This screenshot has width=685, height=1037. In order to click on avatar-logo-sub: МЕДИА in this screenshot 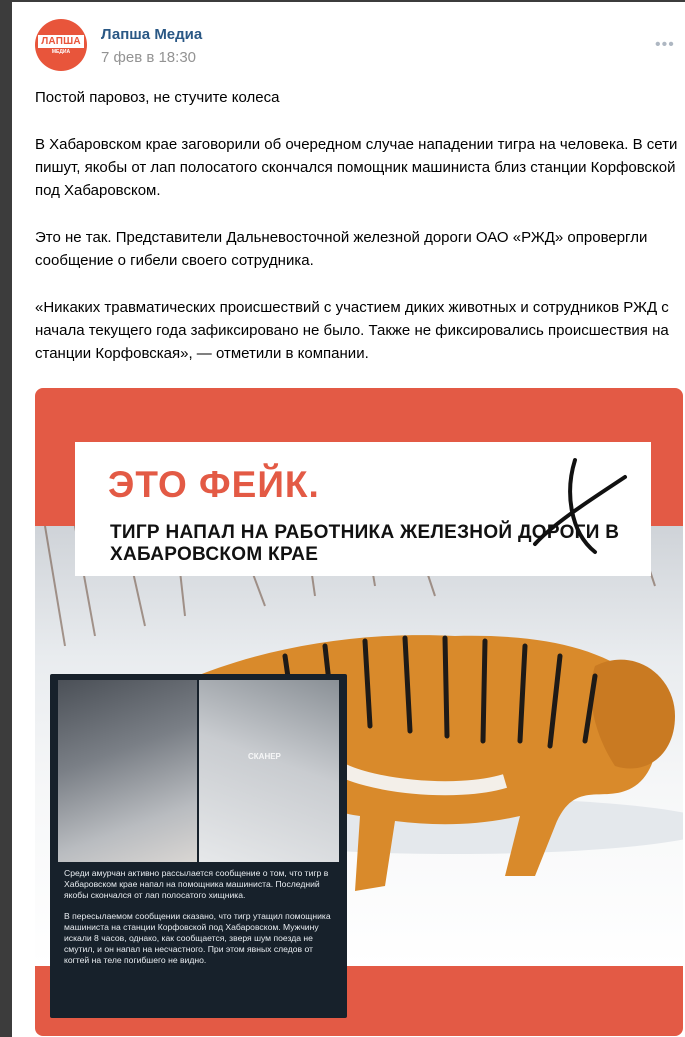, I will do `click(61, 52)`.